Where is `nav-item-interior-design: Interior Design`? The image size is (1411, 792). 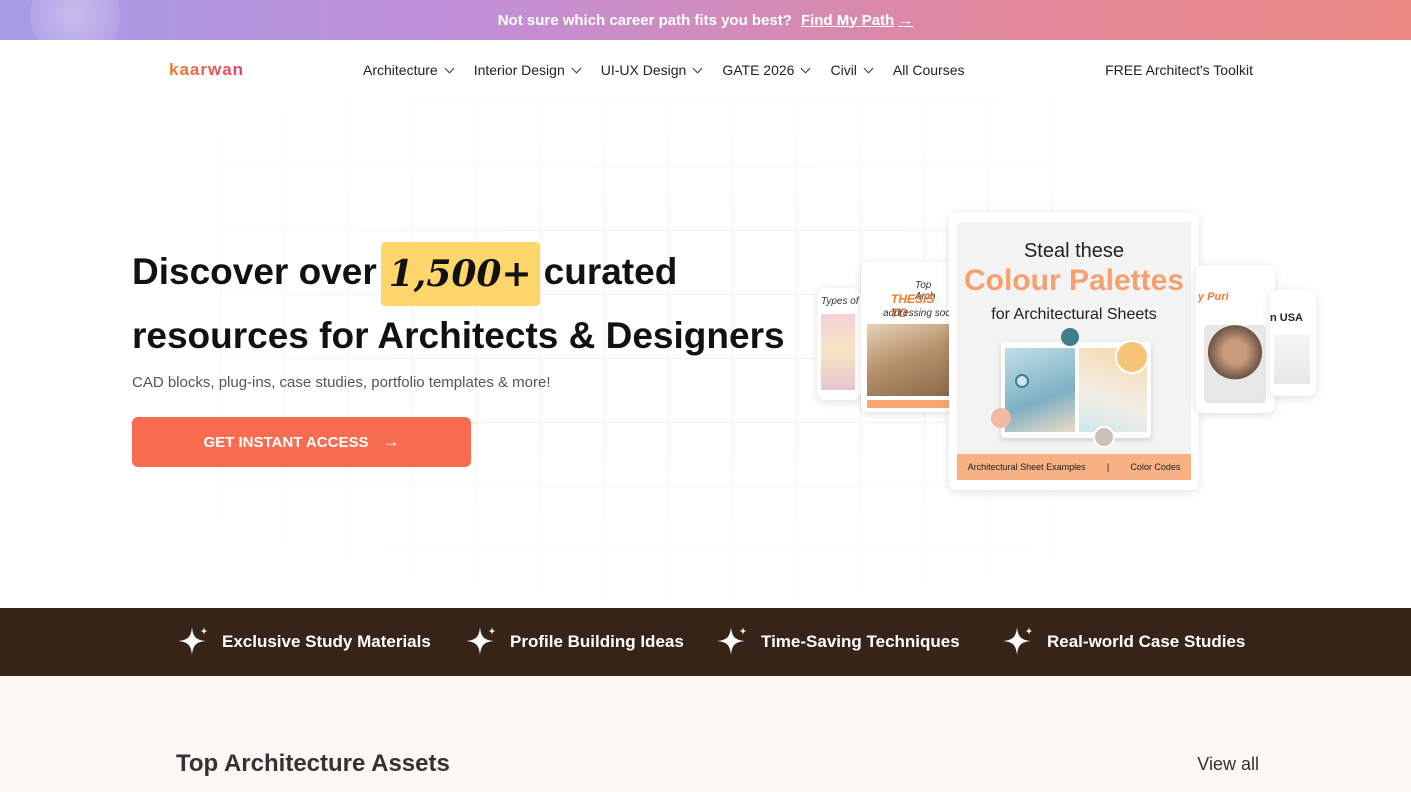
nav-item-interior-design: Interior Design is located at coordinates (528, 70).